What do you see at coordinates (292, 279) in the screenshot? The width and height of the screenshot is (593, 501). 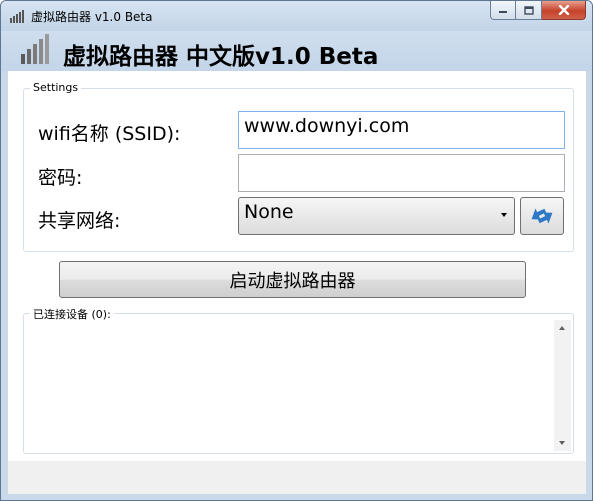 I see `start-router-button: 启动虚拟路由器` at bounding box center [292, 279].